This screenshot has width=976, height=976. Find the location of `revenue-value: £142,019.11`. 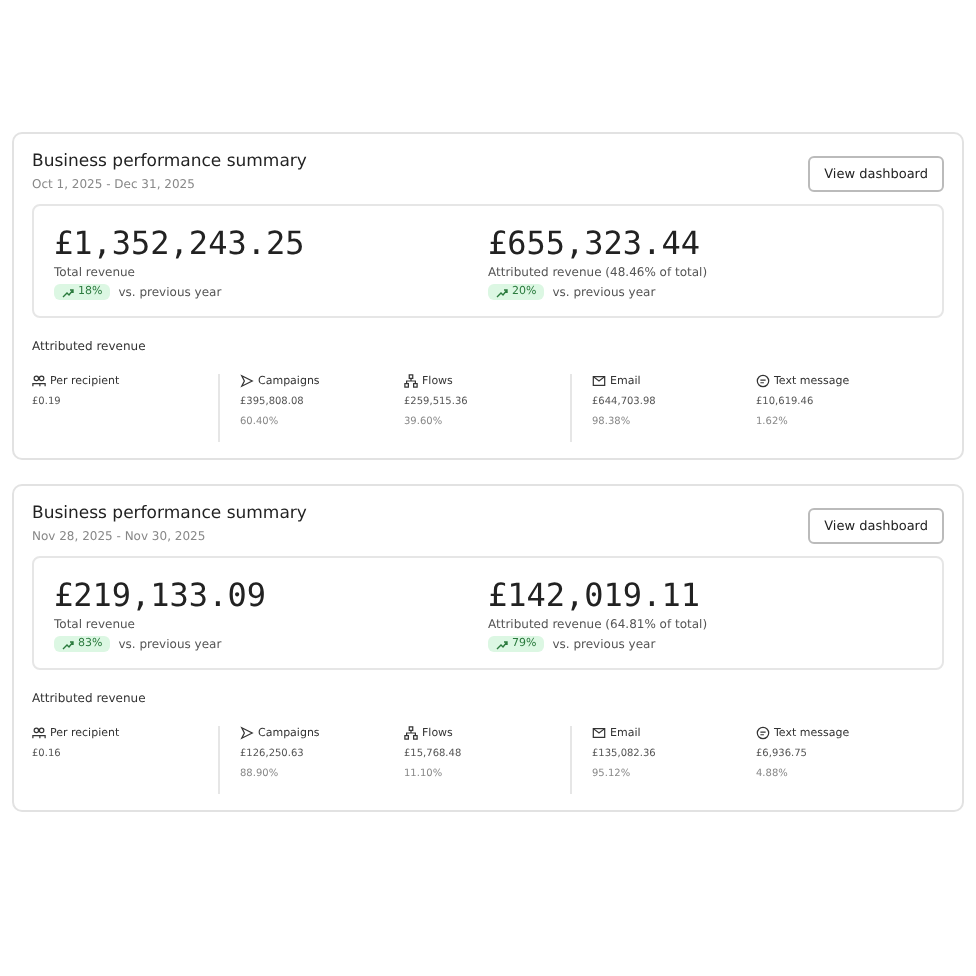

revenue-value: £142,019.11 is located at coordinates (594, 595).